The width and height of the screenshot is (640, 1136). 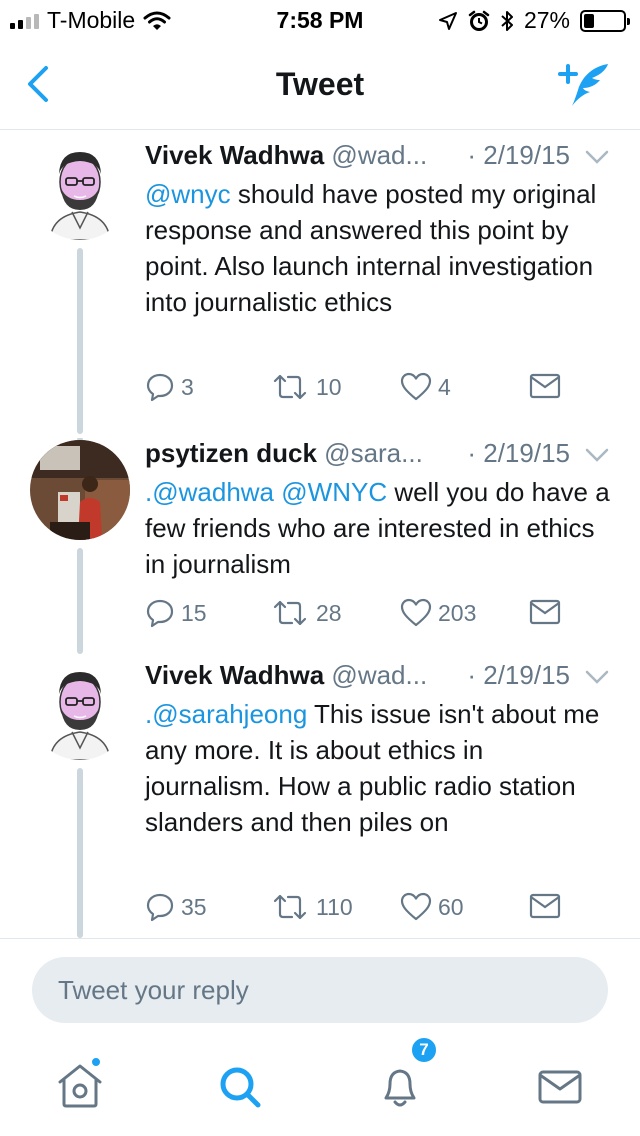 What do you see at coordinates (213, 492) in the screenshot?
I see `mention-link: @wadhwa` at bounding box center [213, 492].